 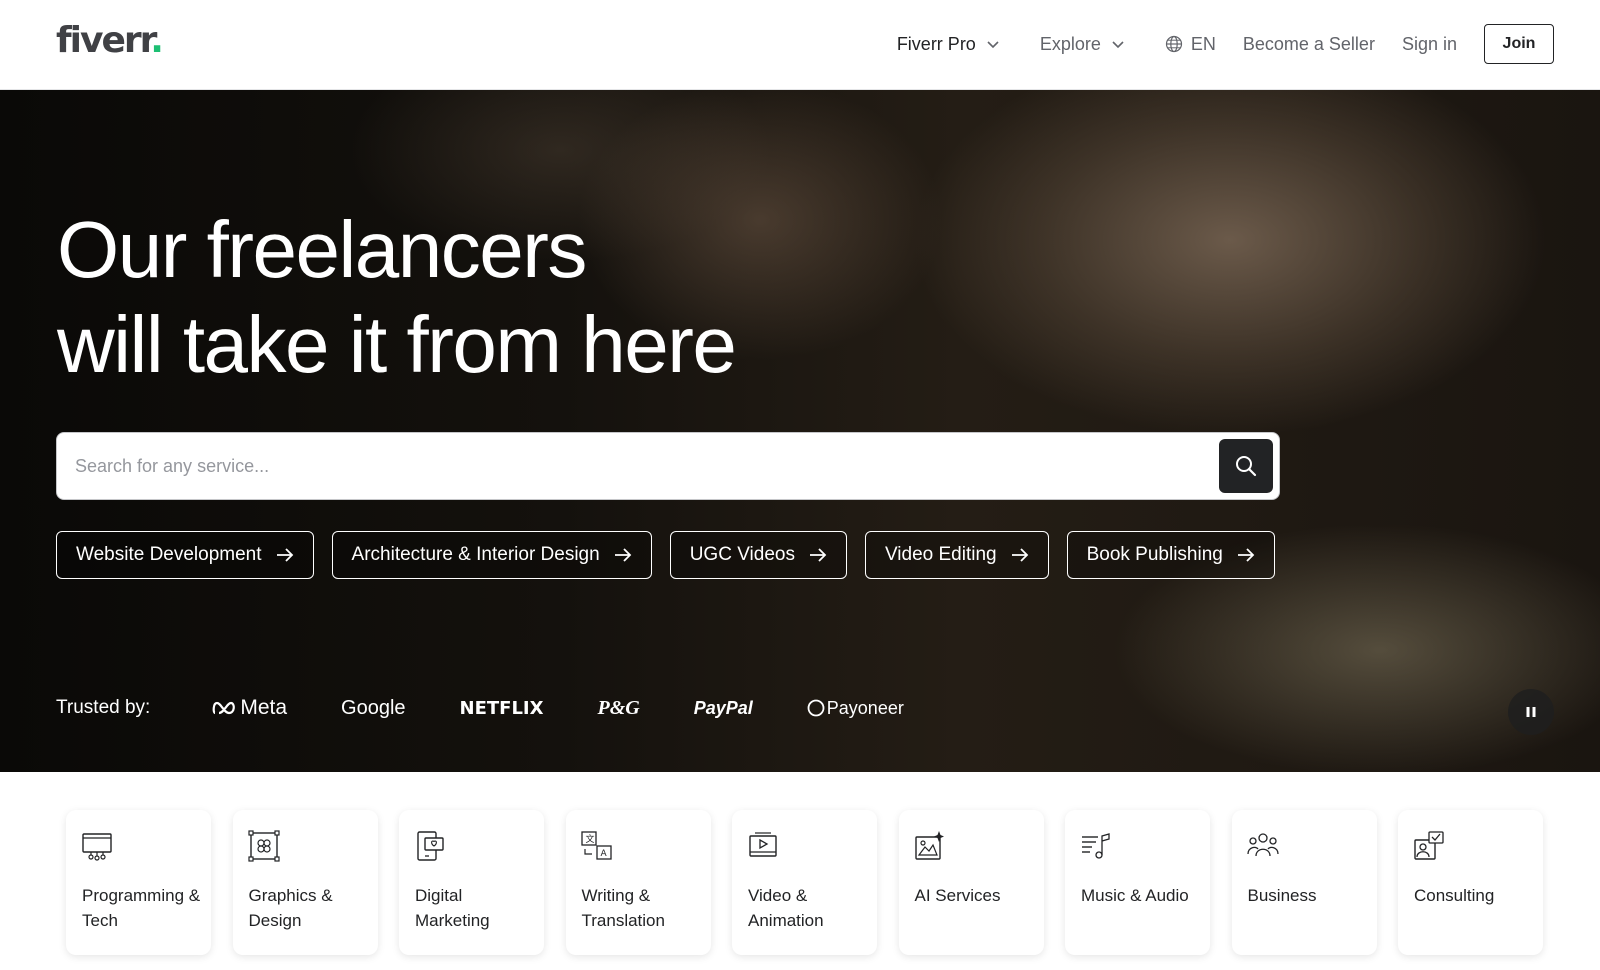 I want to click on pause-video-button, so click(x=1531, y=712).